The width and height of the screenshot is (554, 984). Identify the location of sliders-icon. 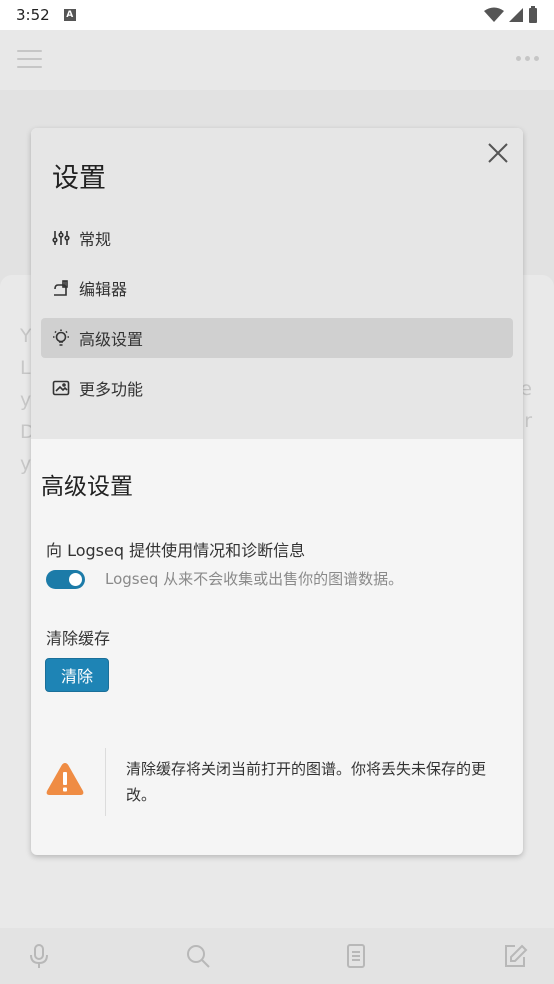
(61, 238).